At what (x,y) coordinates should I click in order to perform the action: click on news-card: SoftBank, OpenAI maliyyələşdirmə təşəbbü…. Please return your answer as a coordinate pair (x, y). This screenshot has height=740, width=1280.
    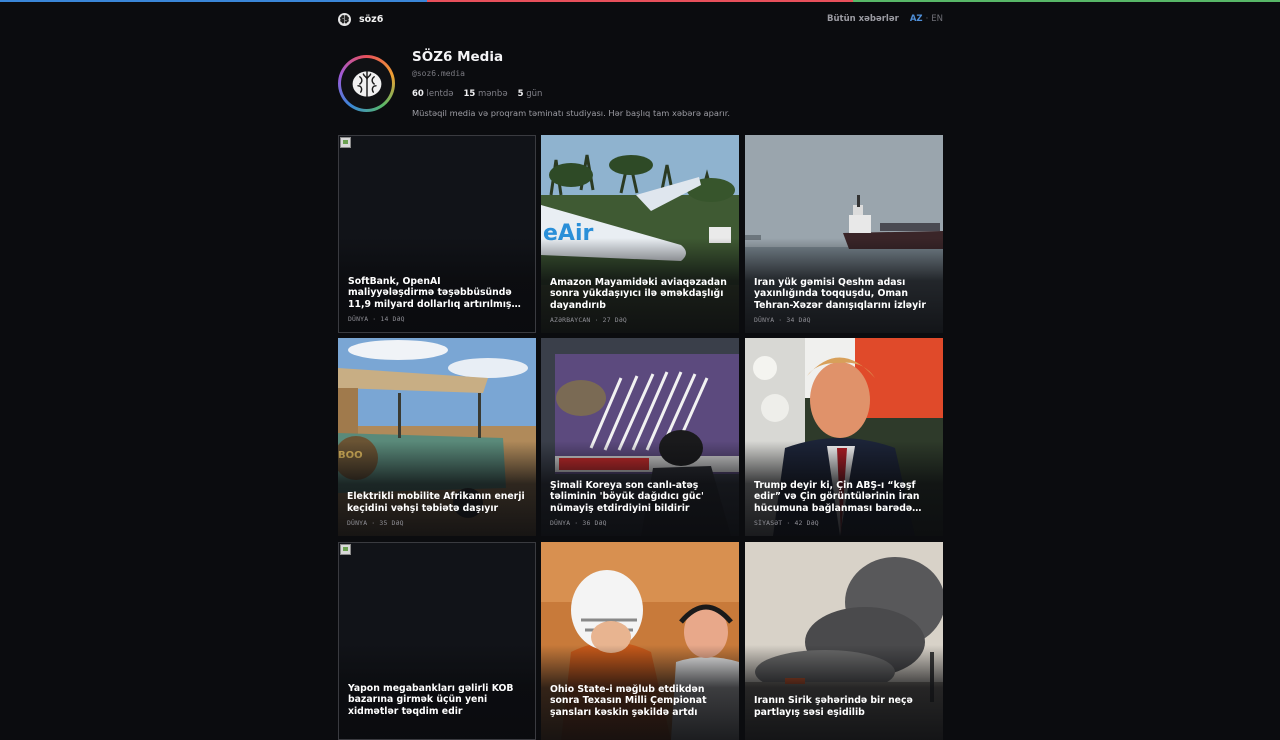
    Looking at the image, I should click on (437, 234).